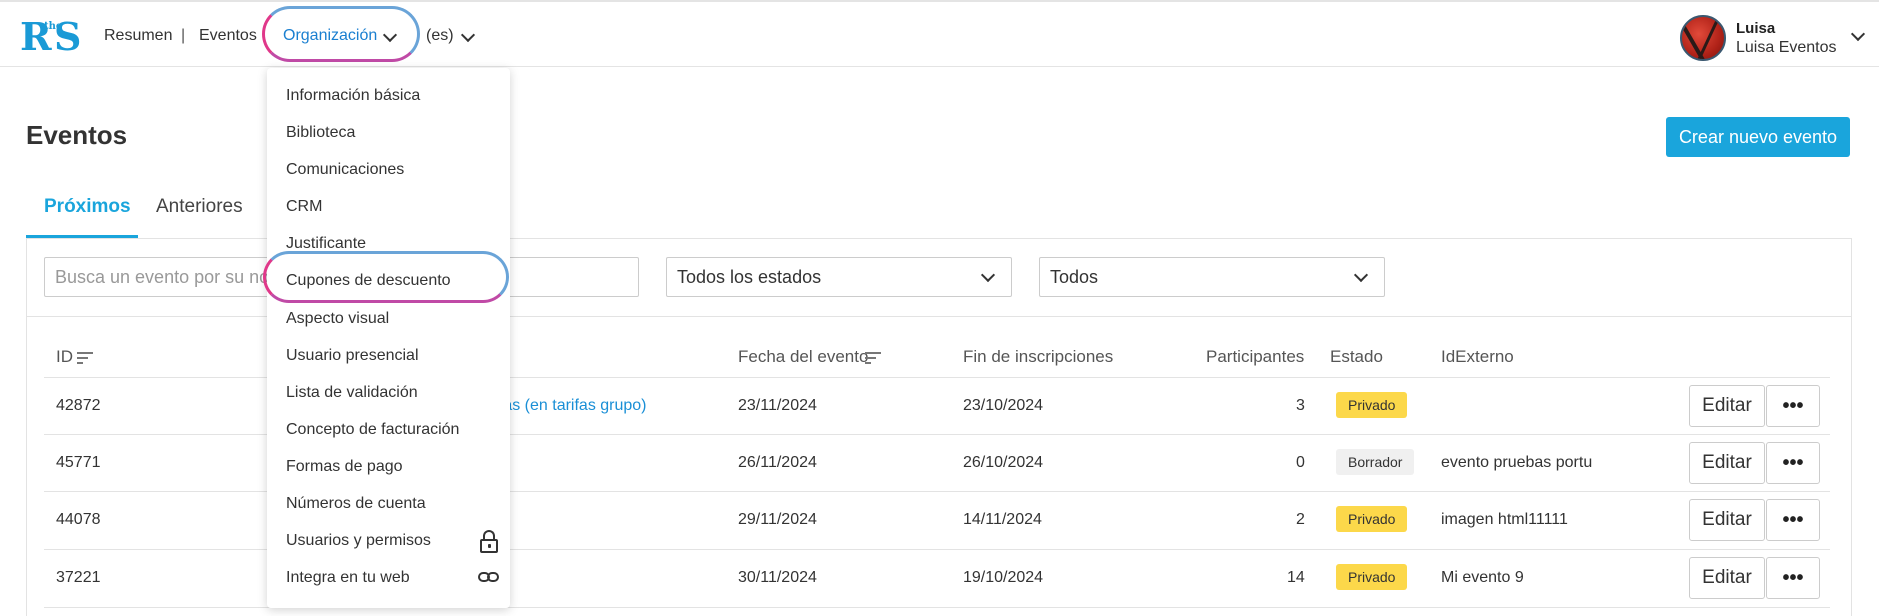 This screenshot has height=616, width=1879. I want to click on tab-past: Anteriores, so click(199, 207).